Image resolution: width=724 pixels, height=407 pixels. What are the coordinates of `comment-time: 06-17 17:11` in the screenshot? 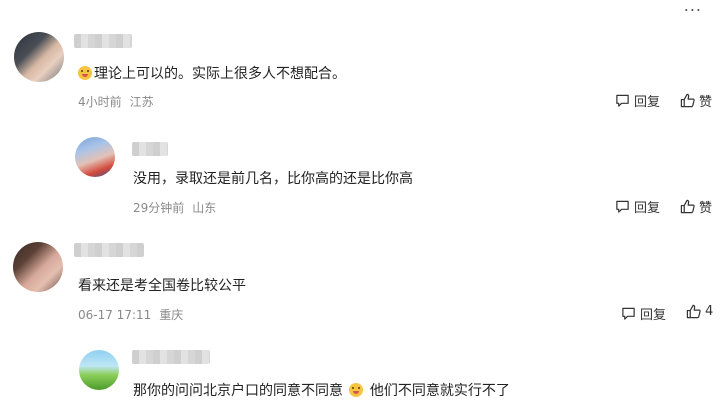 It's located at (115, 315).